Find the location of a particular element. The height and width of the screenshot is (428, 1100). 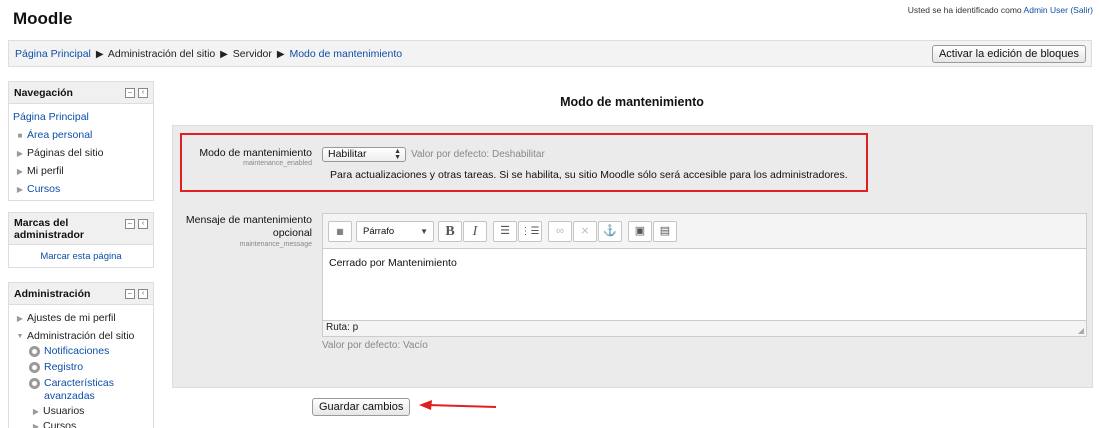

breadcrumb-home: Página Principal is located at coordinates (53, 54).